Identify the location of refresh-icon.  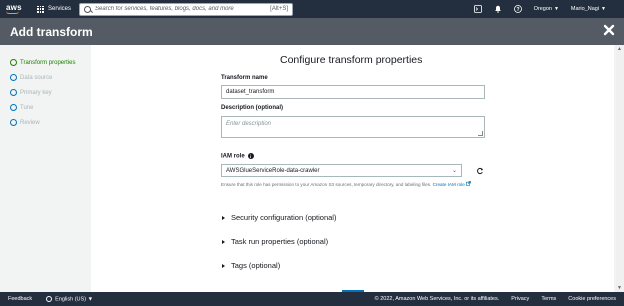
(480, 171).